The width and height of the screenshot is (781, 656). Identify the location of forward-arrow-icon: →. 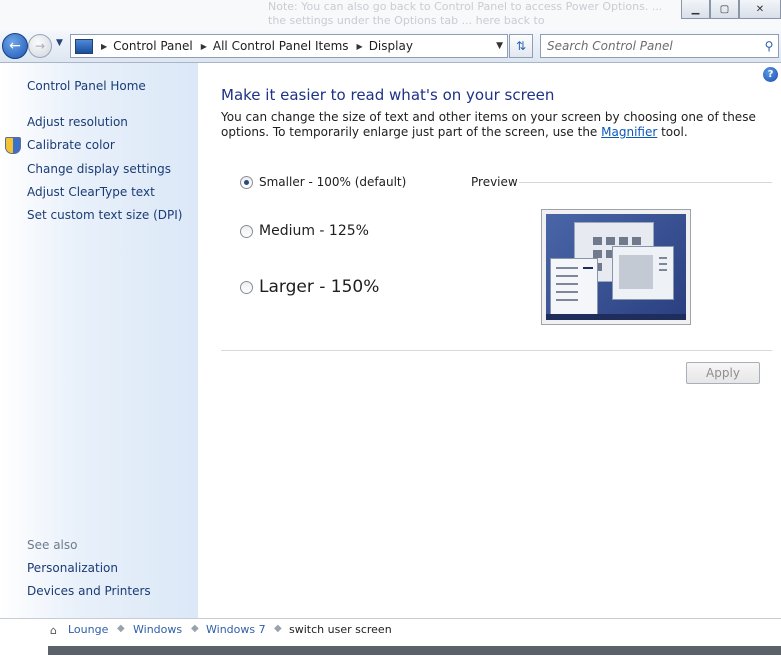
(40, 46).